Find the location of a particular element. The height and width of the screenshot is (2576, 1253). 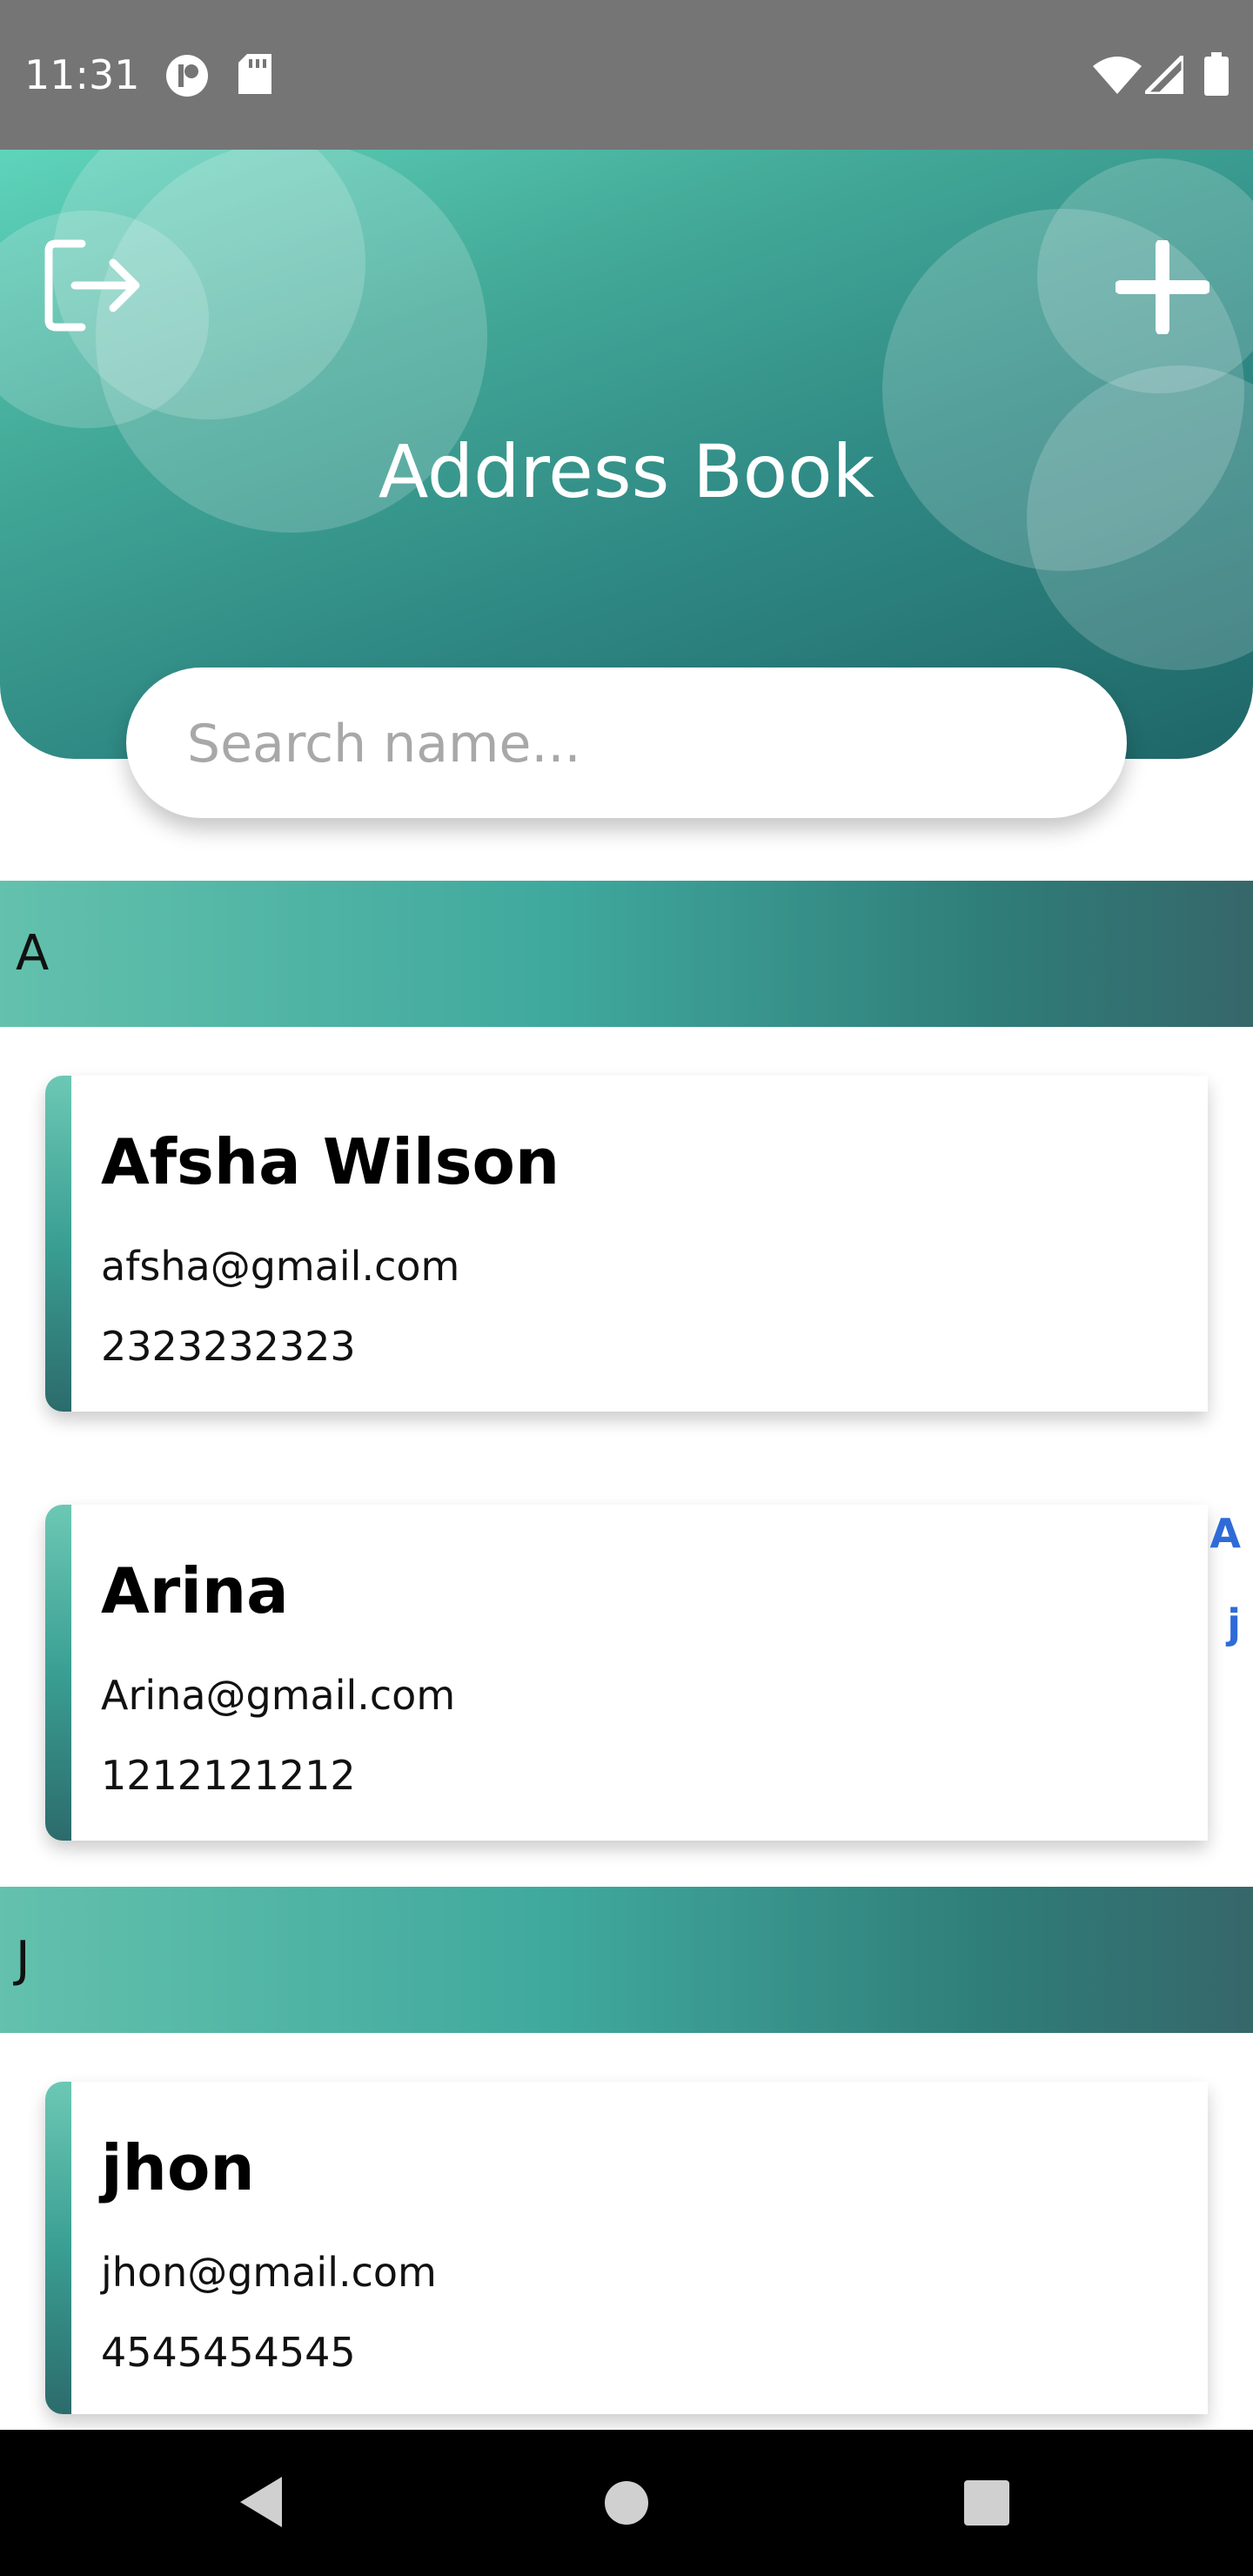

back-button is located at coordinates (261, 2502).